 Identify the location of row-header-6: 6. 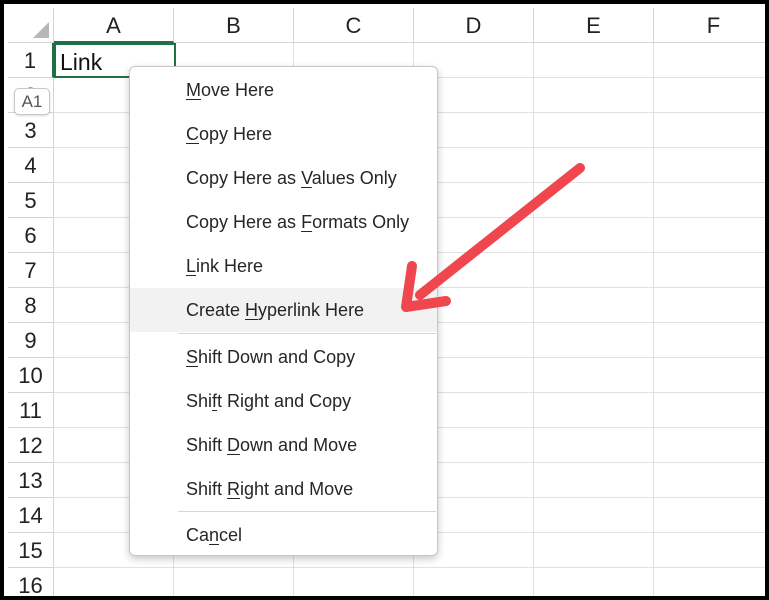
(31, 235).